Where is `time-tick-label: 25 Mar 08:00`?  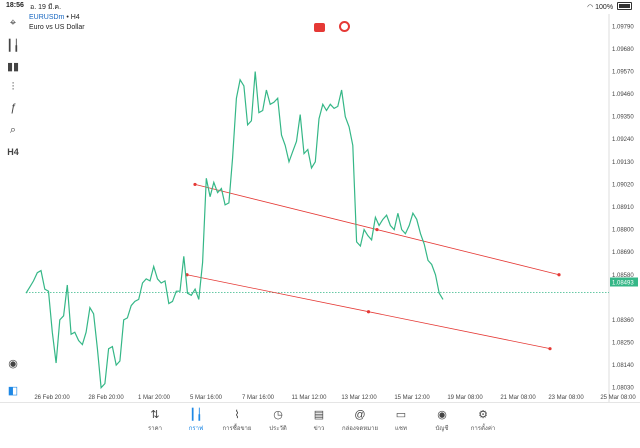 time-tick-label: 25 Mar 08:00 is located at coordinates (618, 398).